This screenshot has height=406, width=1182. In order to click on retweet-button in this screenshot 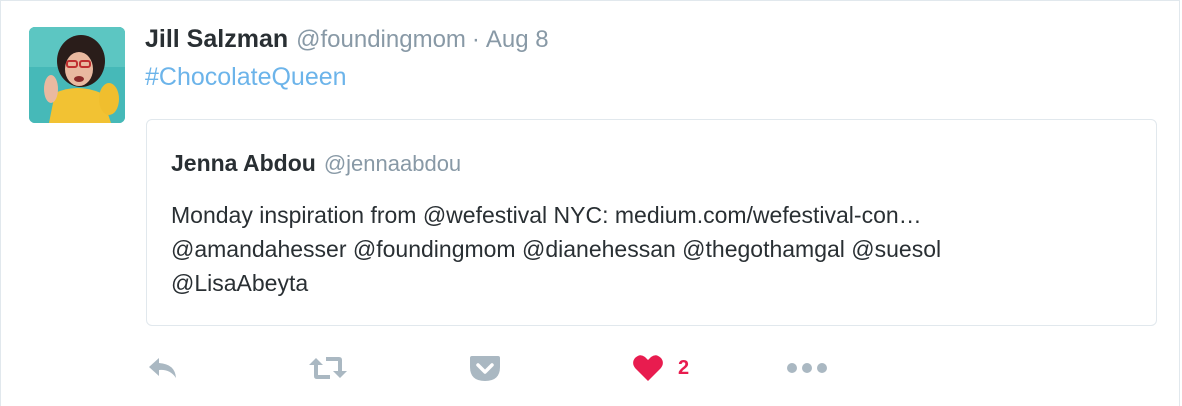, I will do `click(328, 368)`.